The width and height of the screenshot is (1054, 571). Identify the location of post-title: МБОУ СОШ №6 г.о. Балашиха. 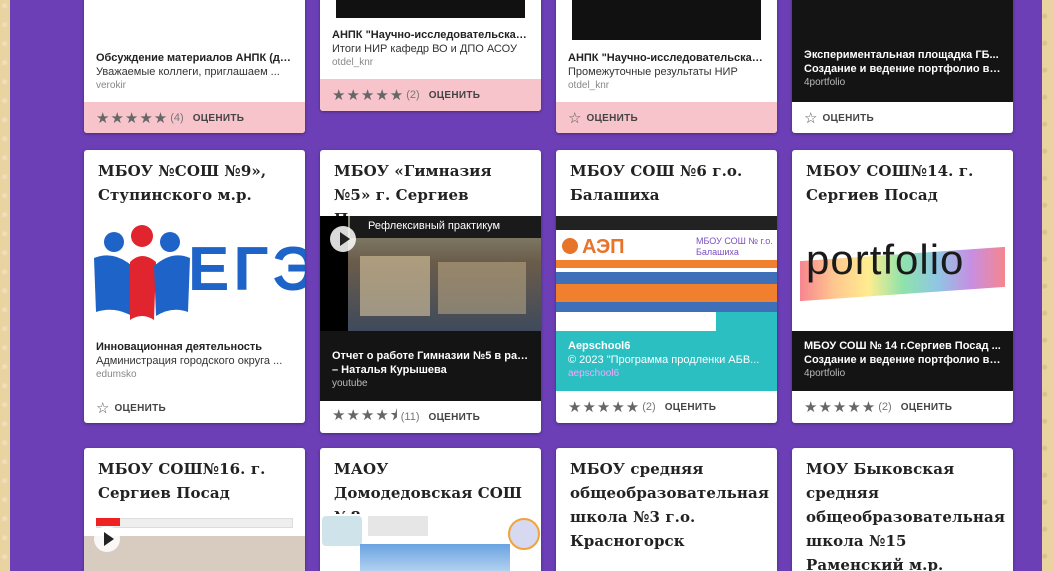
(656, 183).